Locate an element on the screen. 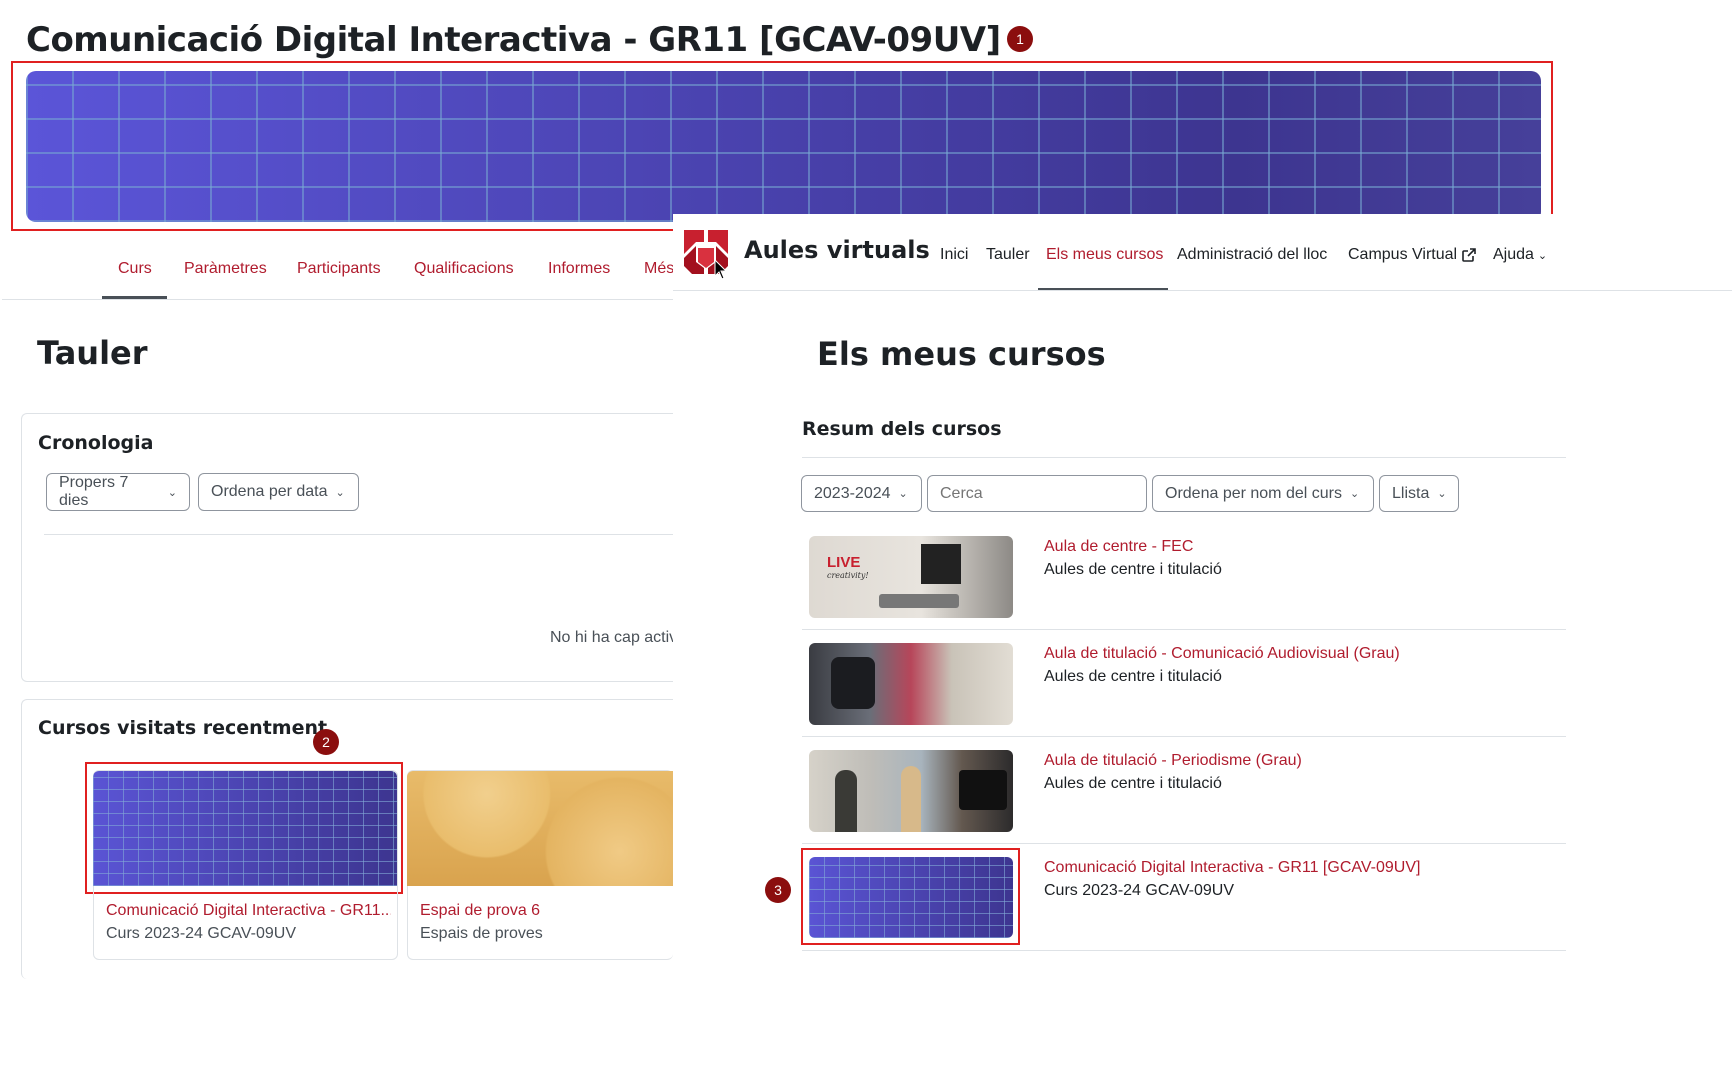  course-3-link: Aula de titulació - Periodisme (Grau) is located at coordinates (1173, 761).